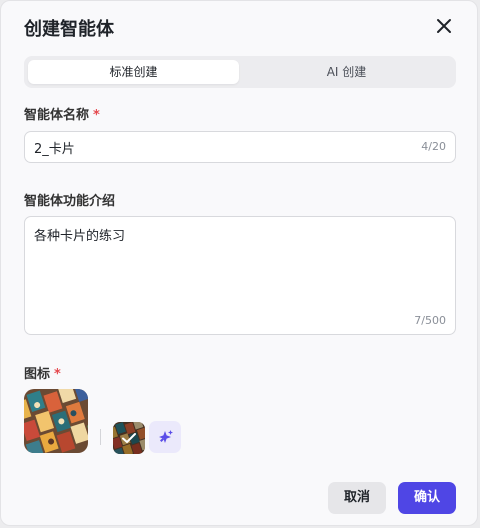 The height and width of the screenshot is (528, 480). What do you see at coordinates (54, 149) in the screenshot?
I see `agent-name-value: 2_卡片` at bounding box center [54, 149].